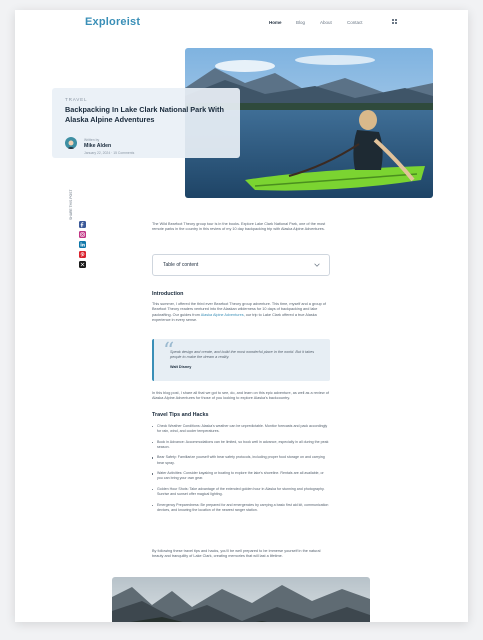  I want to click on introduction-heading: Introduction, so click(168, 294).